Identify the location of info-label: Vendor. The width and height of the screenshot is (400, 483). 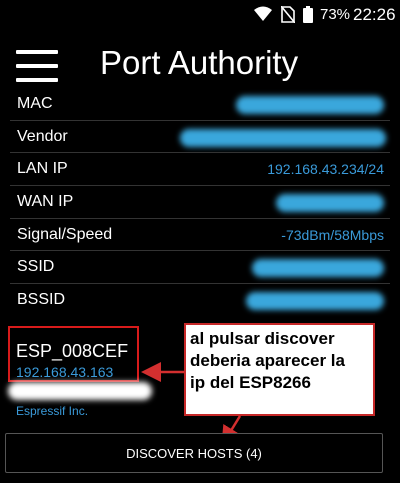
(42, 136).